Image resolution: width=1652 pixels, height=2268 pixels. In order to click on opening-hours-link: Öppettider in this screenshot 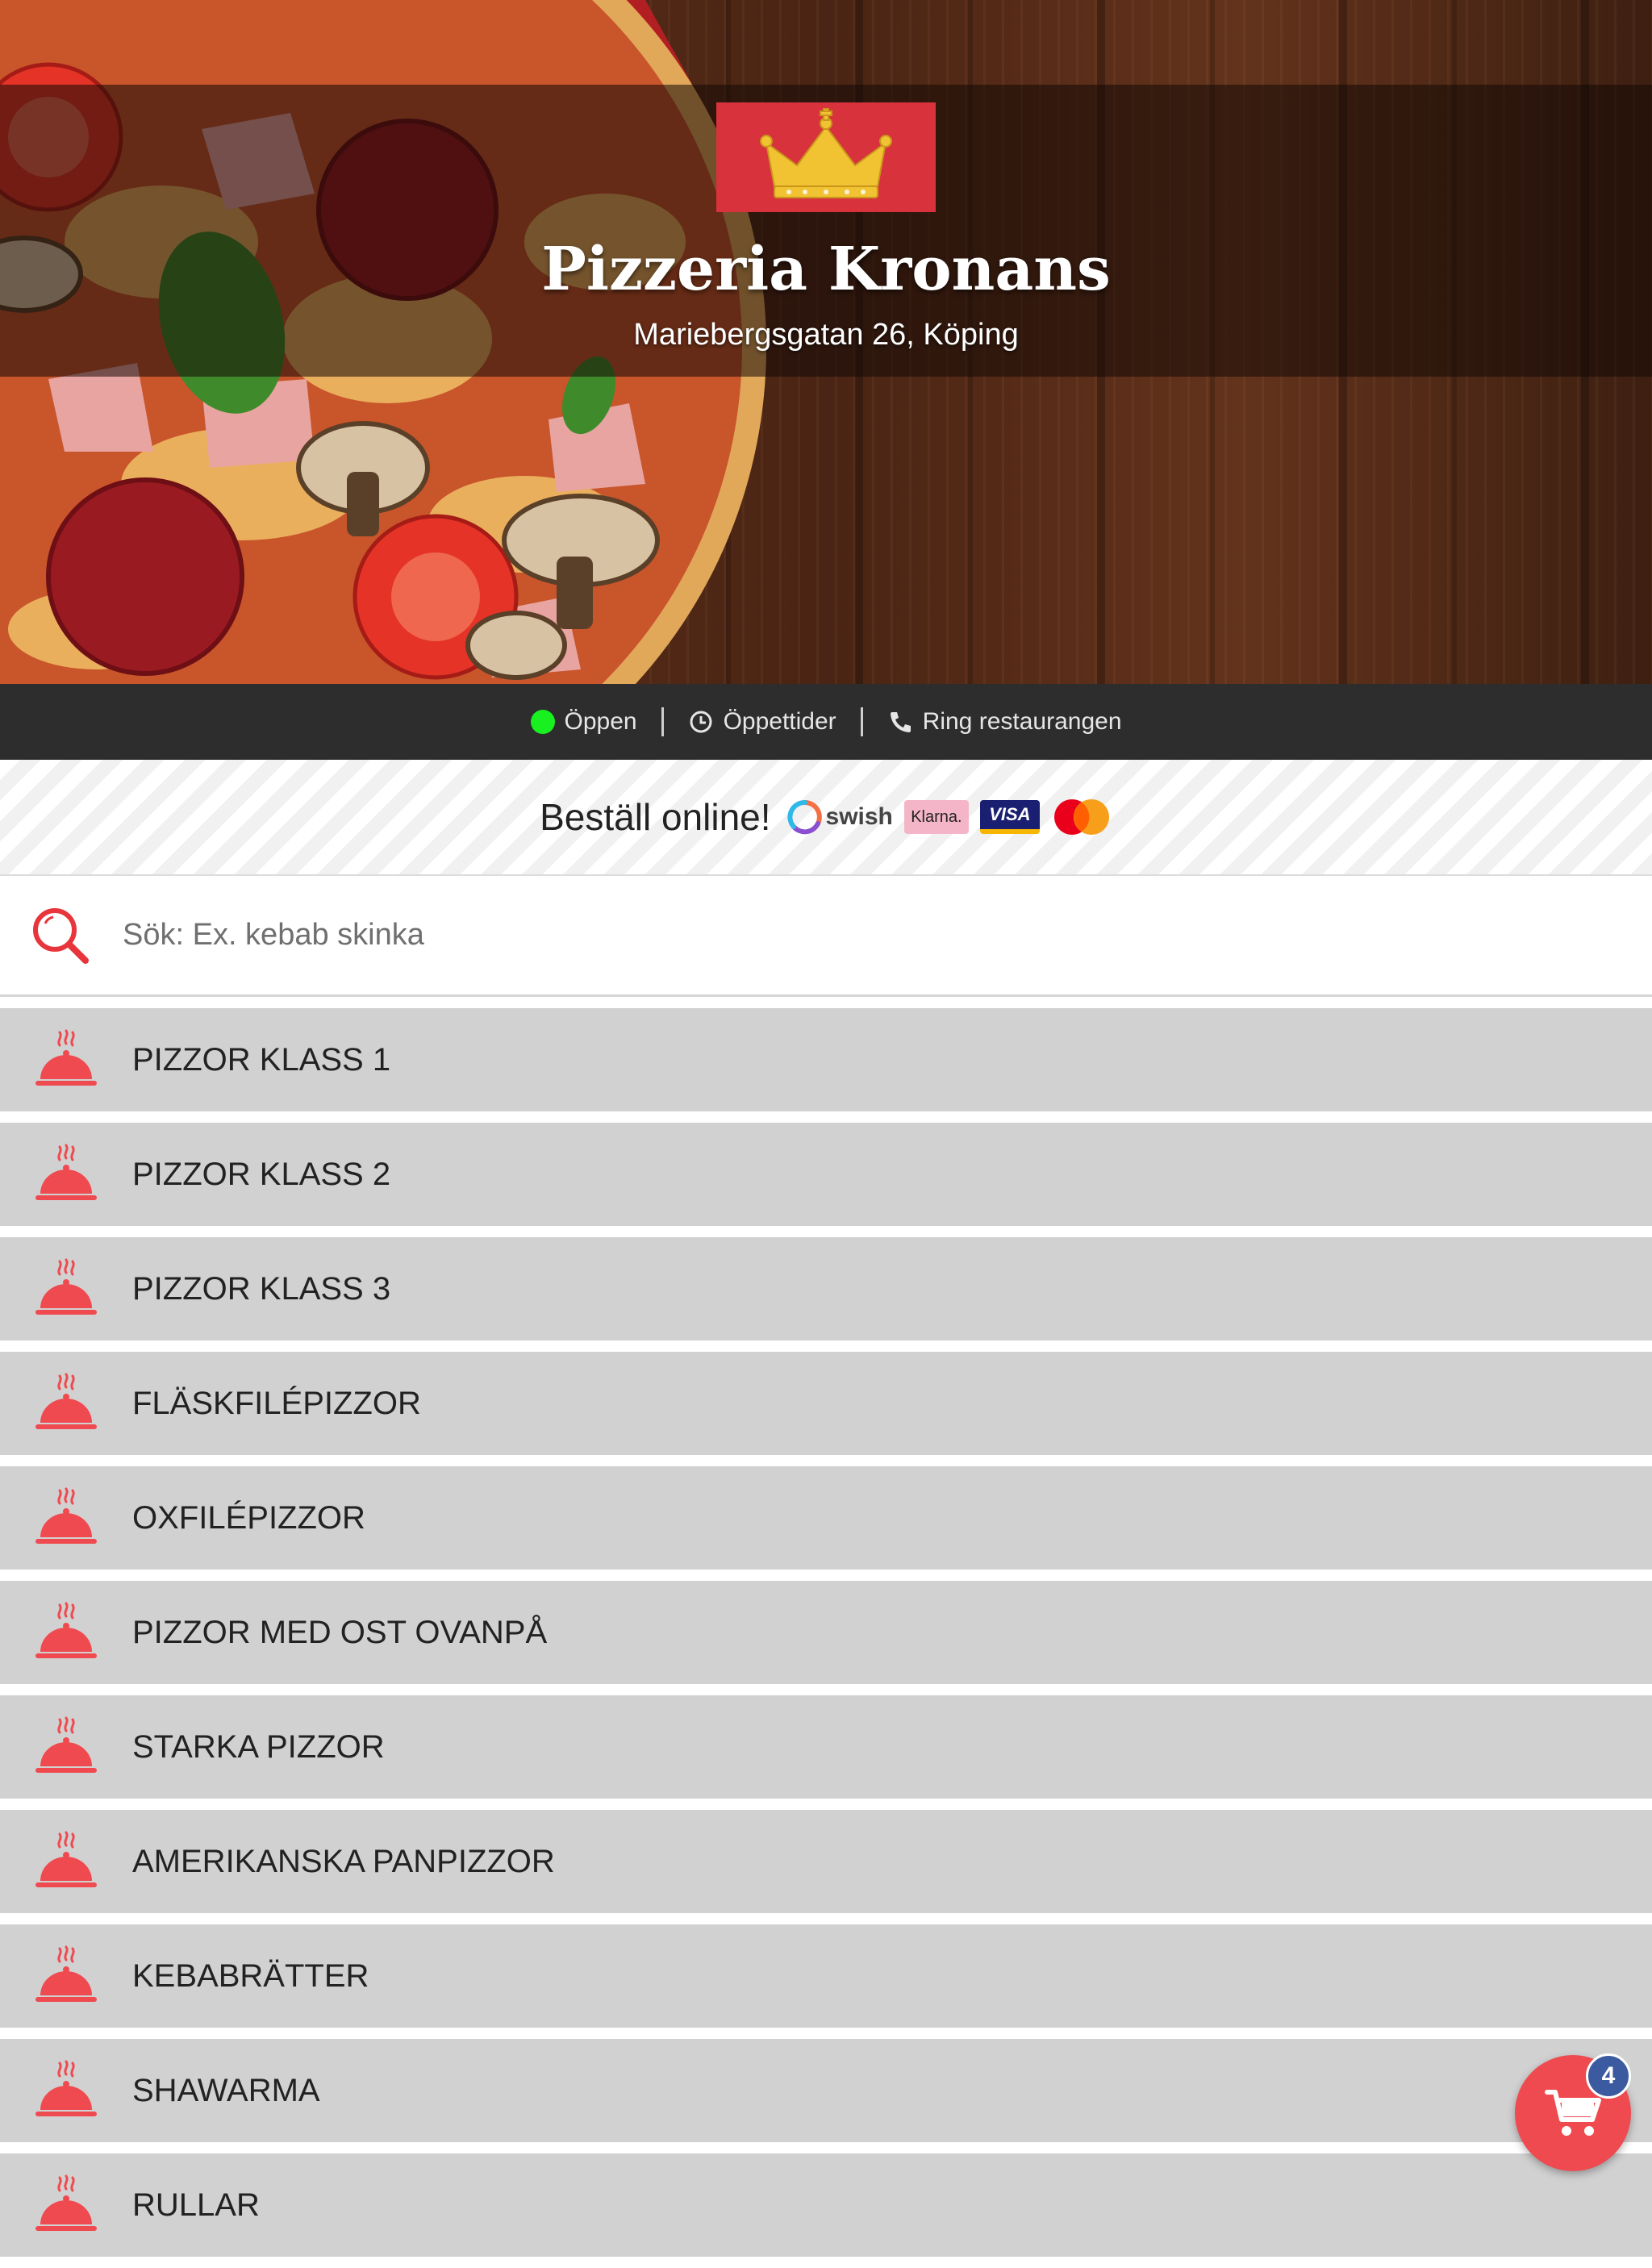, I will do `click(762, 722)`.